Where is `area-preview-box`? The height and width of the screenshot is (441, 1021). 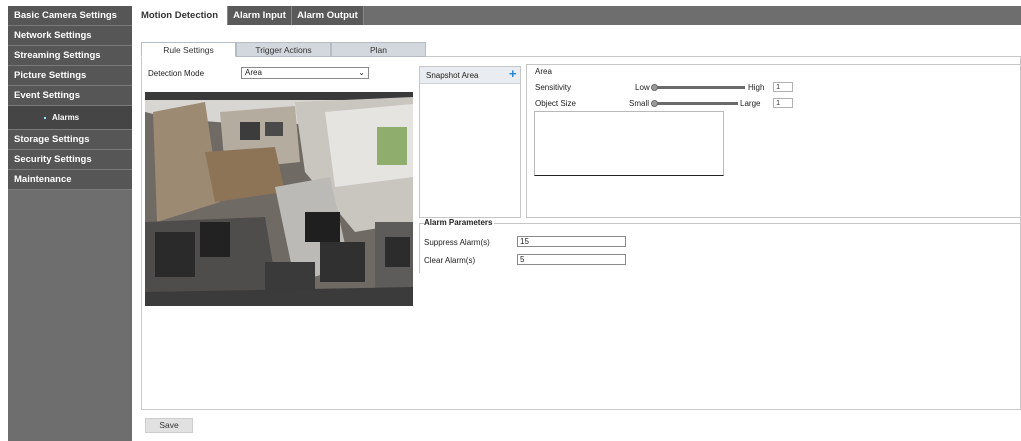 area-preview-box is located at coordinates (629, 143).